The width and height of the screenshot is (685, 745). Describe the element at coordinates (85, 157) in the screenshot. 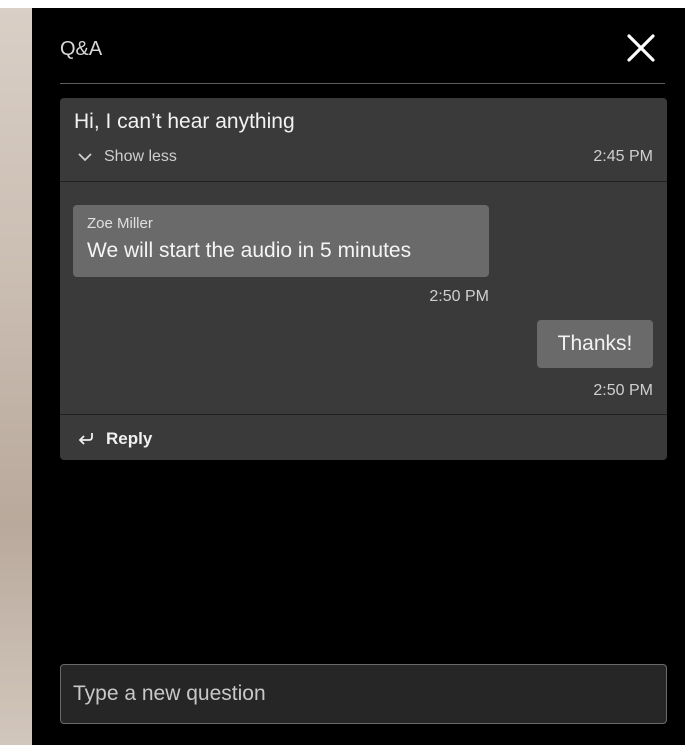

I see `chevron-down-icon` at that location.